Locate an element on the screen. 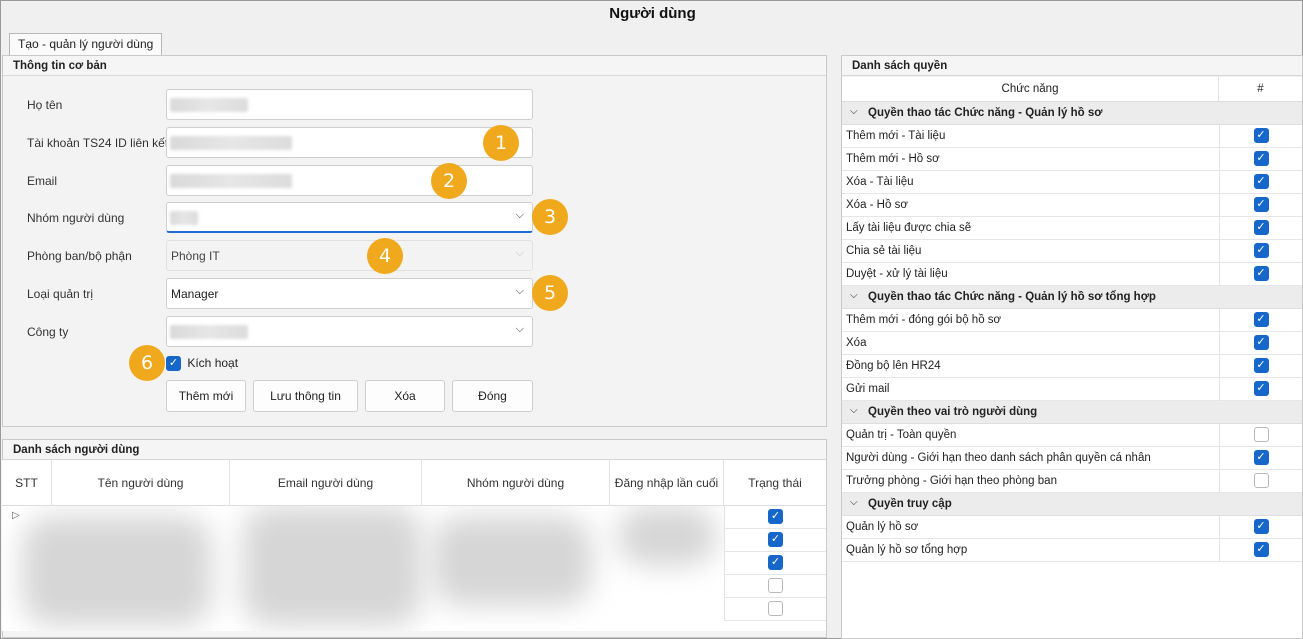 The height and width of the screenshot is (639, 1303). permission-row: Trưởng phòng - Giới hạn theo phòng ban ✓ is located at coordinates (1072, 481).